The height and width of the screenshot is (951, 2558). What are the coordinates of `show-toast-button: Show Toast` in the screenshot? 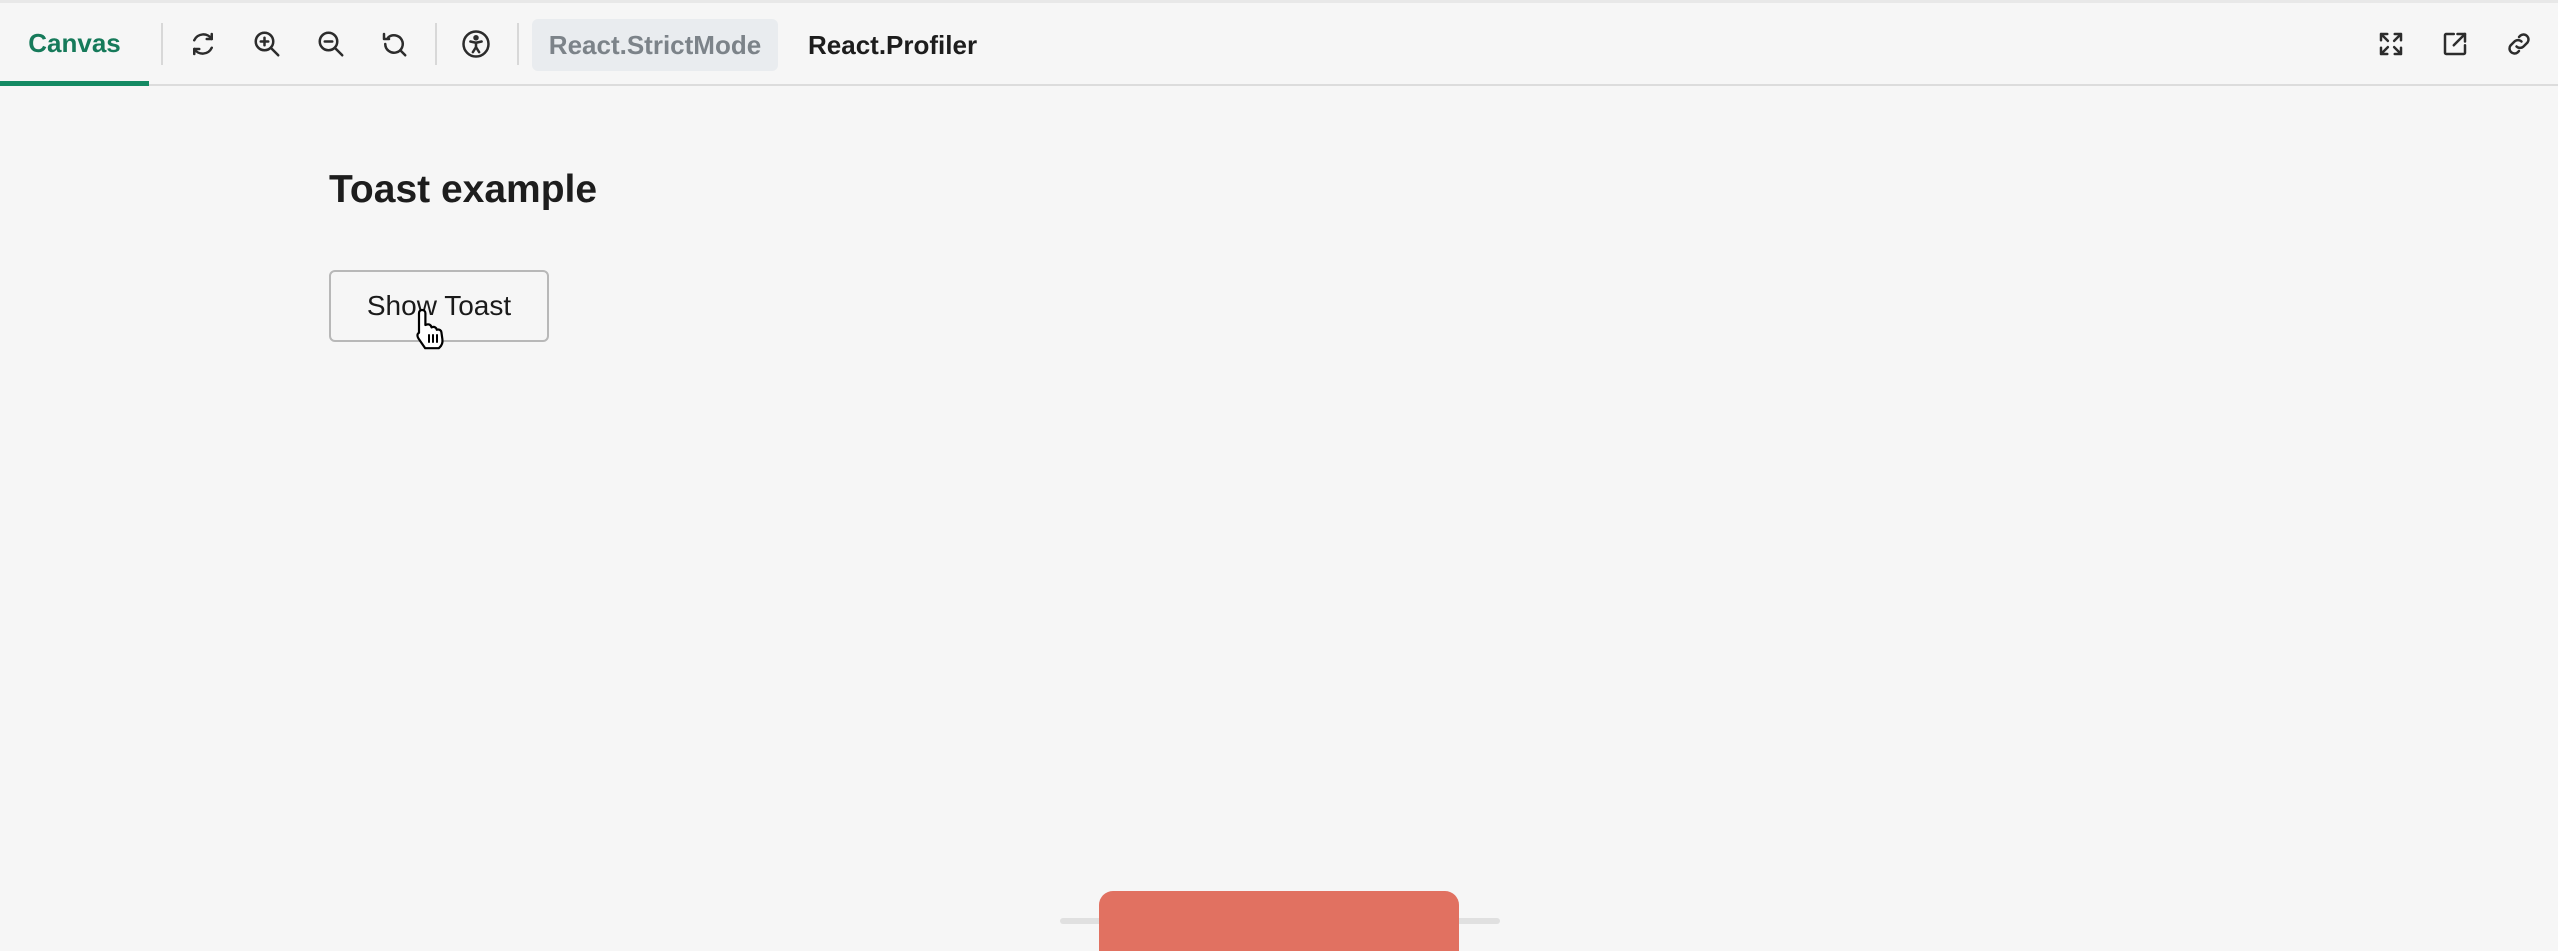 It's located at (439, 306).